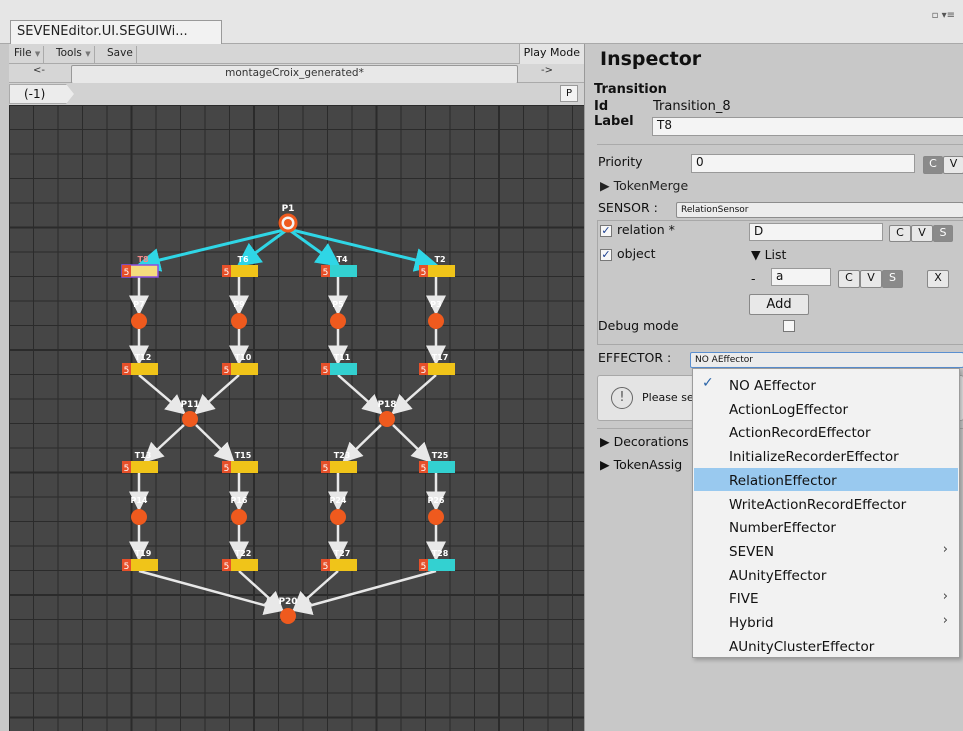 This screenshot has height=731, width=963. I want to click on decorations-foldout: ▶ Decorations, so click(644, 441).